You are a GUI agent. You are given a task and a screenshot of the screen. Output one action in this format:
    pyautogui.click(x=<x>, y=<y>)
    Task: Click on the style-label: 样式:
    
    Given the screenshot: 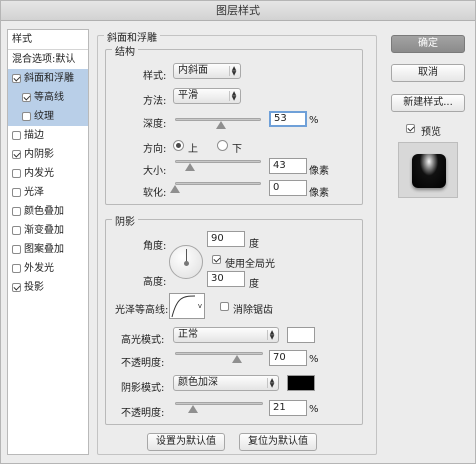 What is the action you would take?
    pyautogui.click(x=155, y=76)
    